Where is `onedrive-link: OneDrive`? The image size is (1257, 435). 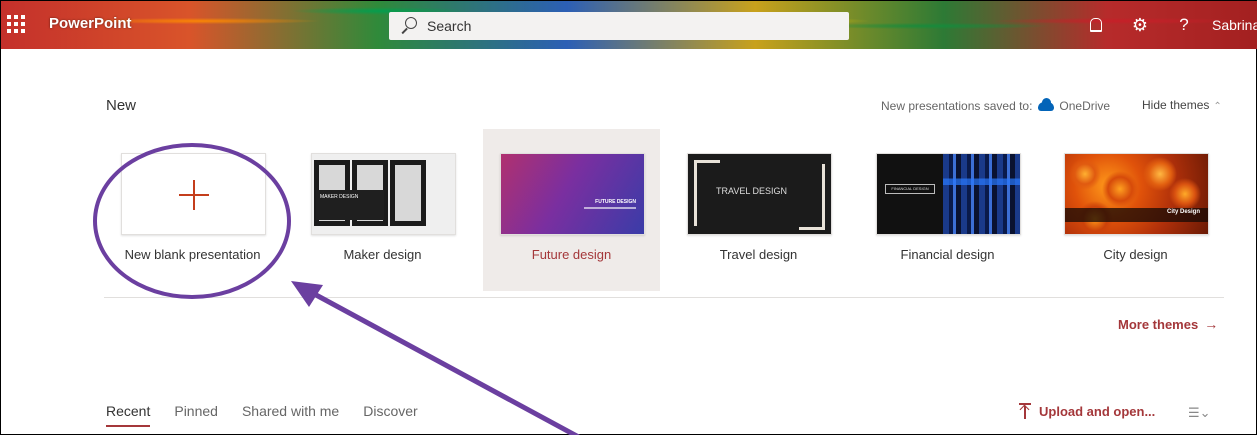
onedrive-link: OneDrive is located at coordinates (1084, 106).